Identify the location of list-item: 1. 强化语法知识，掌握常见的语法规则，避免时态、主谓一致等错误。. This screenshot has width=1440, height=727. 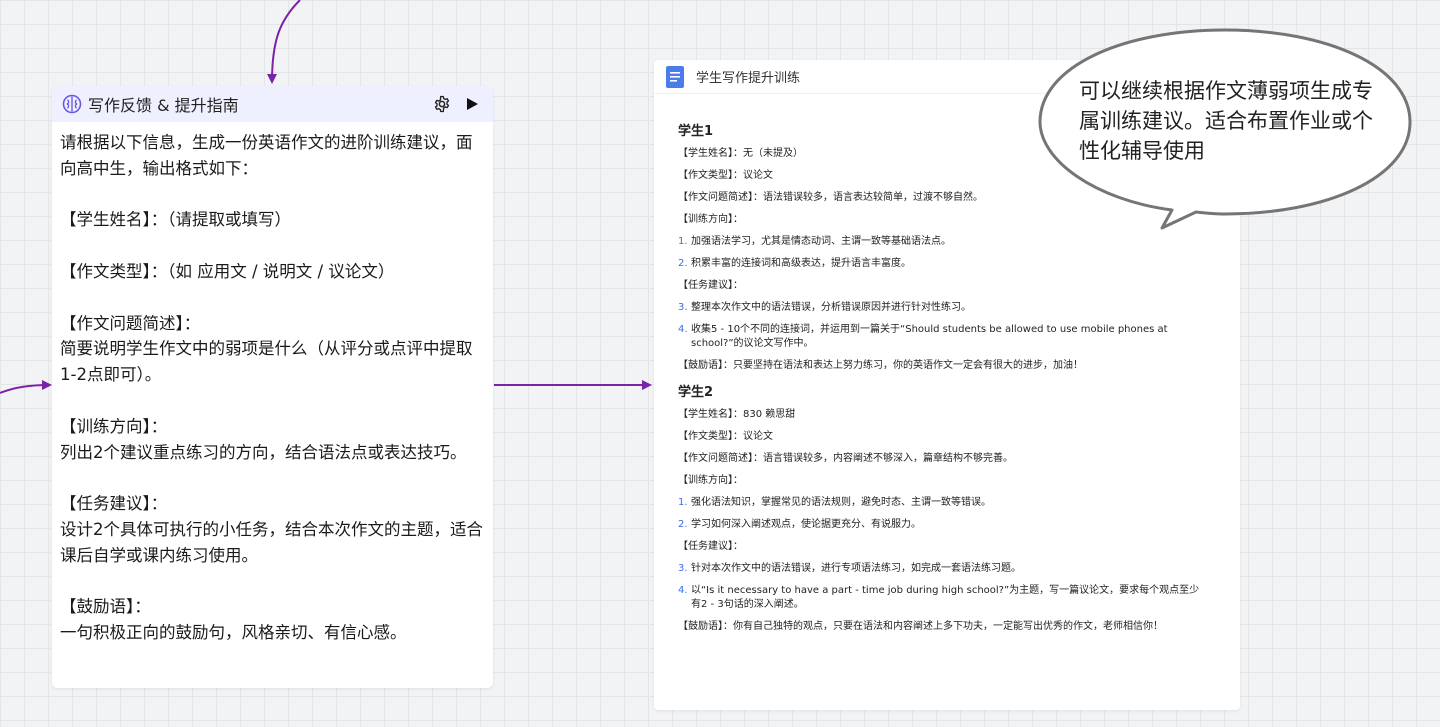
(947, 503).